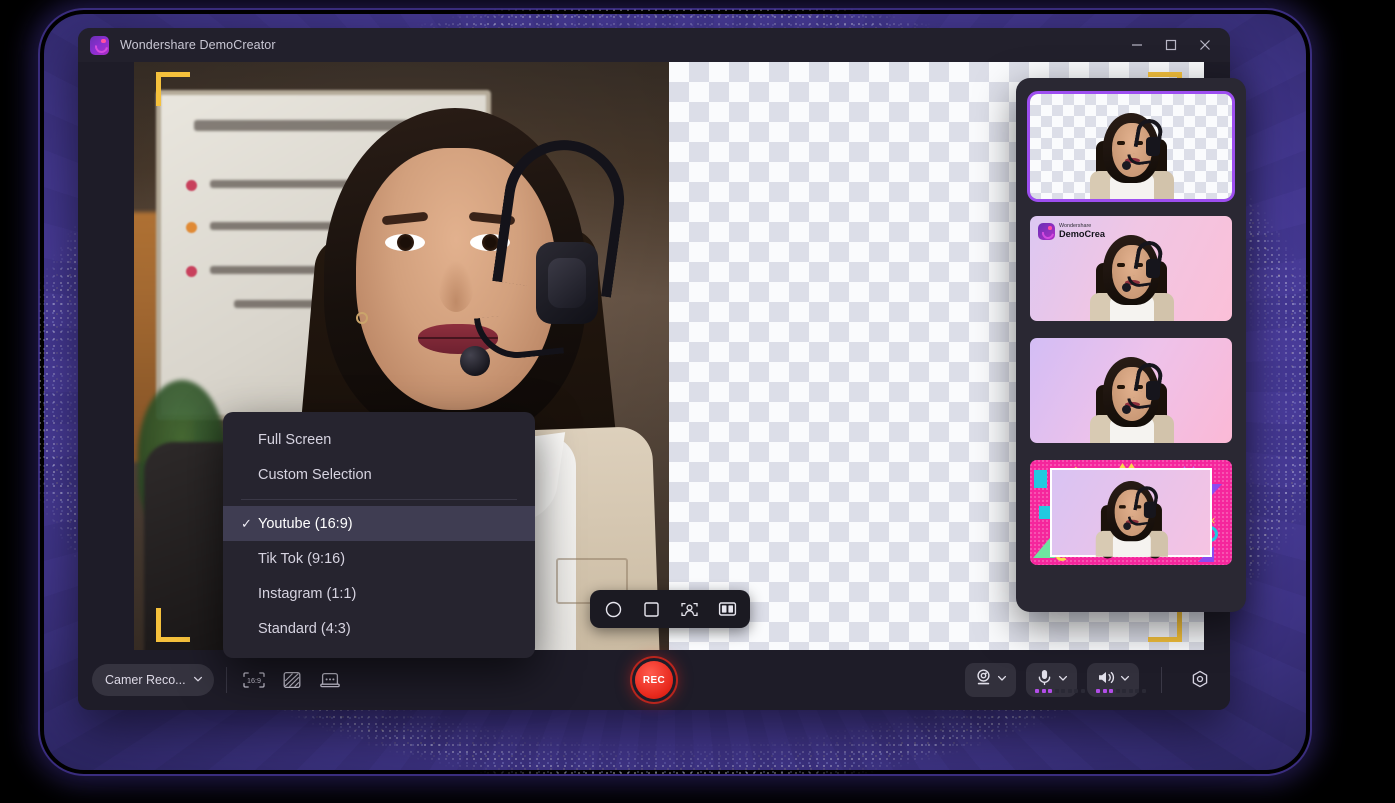 Image resolution: width=1395 pixels, height=803 pixels. I want to click on menu-item-instagram: Instagram (1:1), so click(379, 593).